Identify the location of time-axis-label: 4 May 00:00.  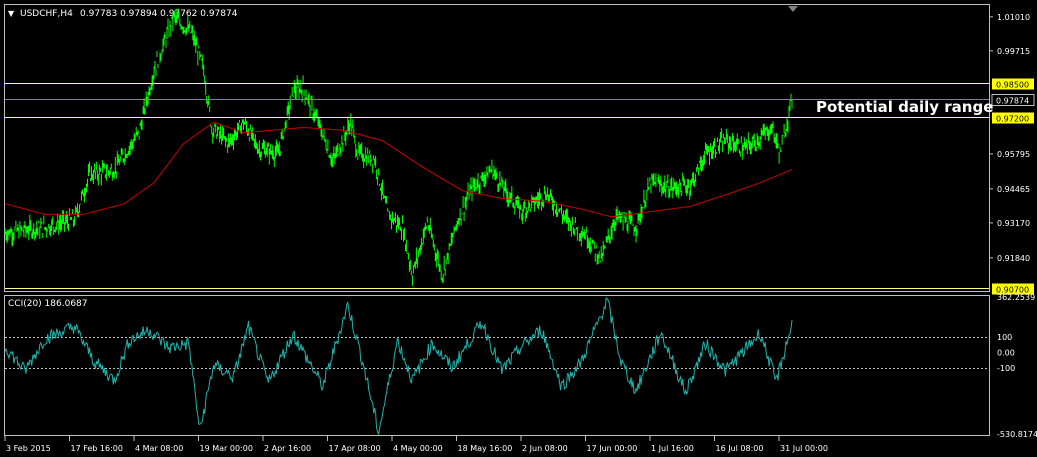
(418, 448).